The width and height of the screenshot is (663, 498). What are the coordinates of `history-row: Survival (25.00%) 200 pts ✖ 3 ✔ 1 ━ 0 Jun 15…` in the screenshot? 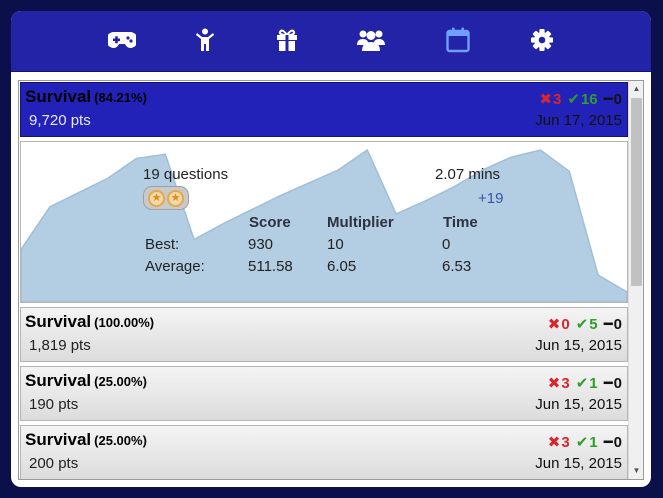 It's located at (324, 452).